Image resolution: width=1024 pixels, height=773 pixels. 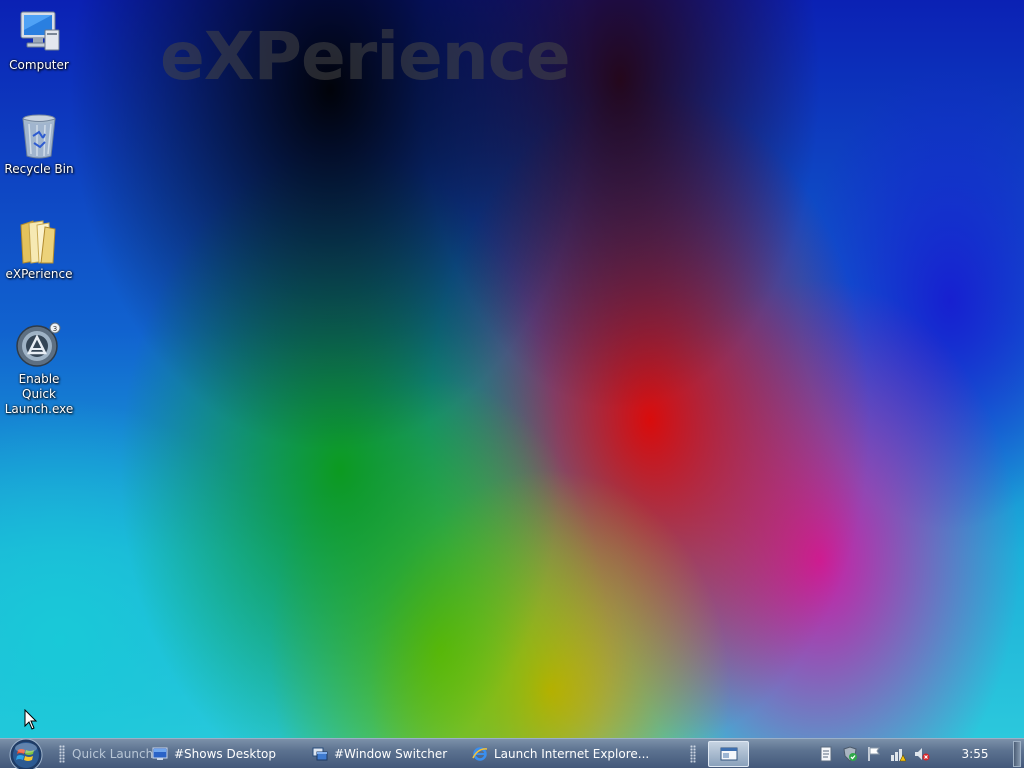 I want to click on taskbar-window-button, so click(x=728, y=754).